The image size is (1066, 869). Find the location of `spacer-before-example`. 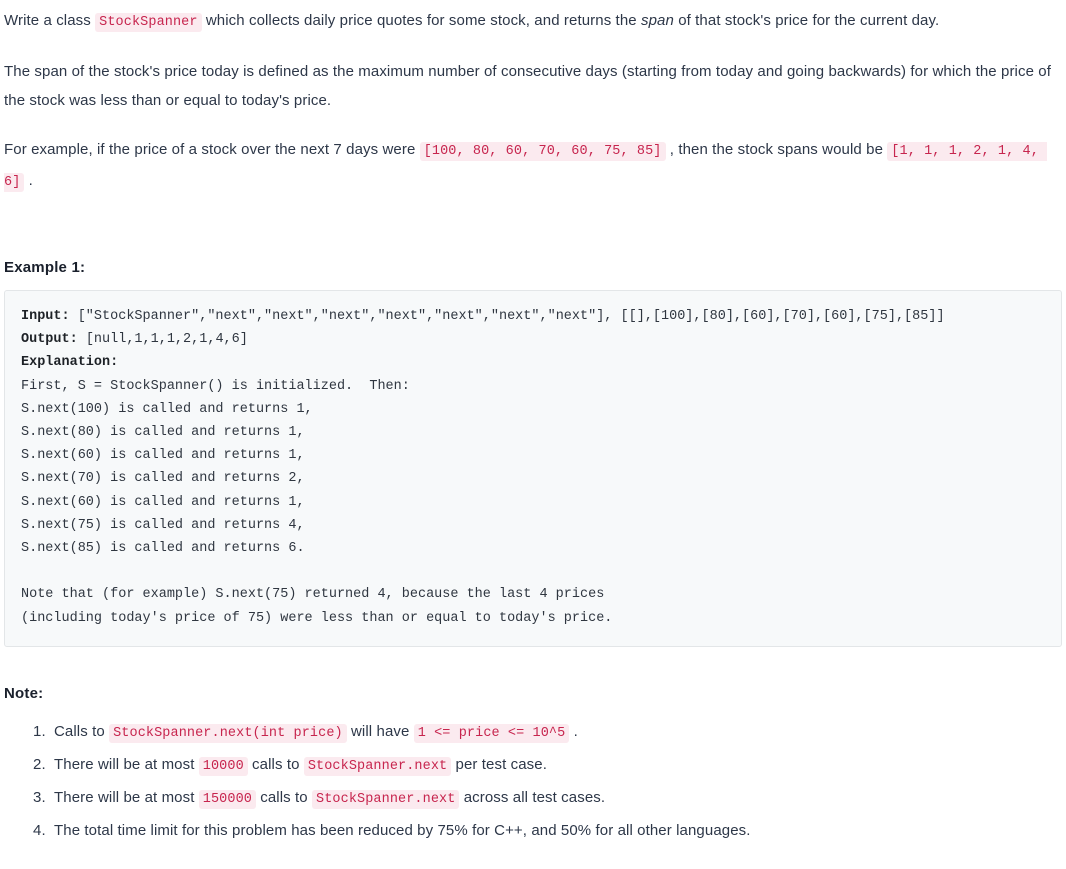

spacer-before-example is located at coordinates (532, 238).